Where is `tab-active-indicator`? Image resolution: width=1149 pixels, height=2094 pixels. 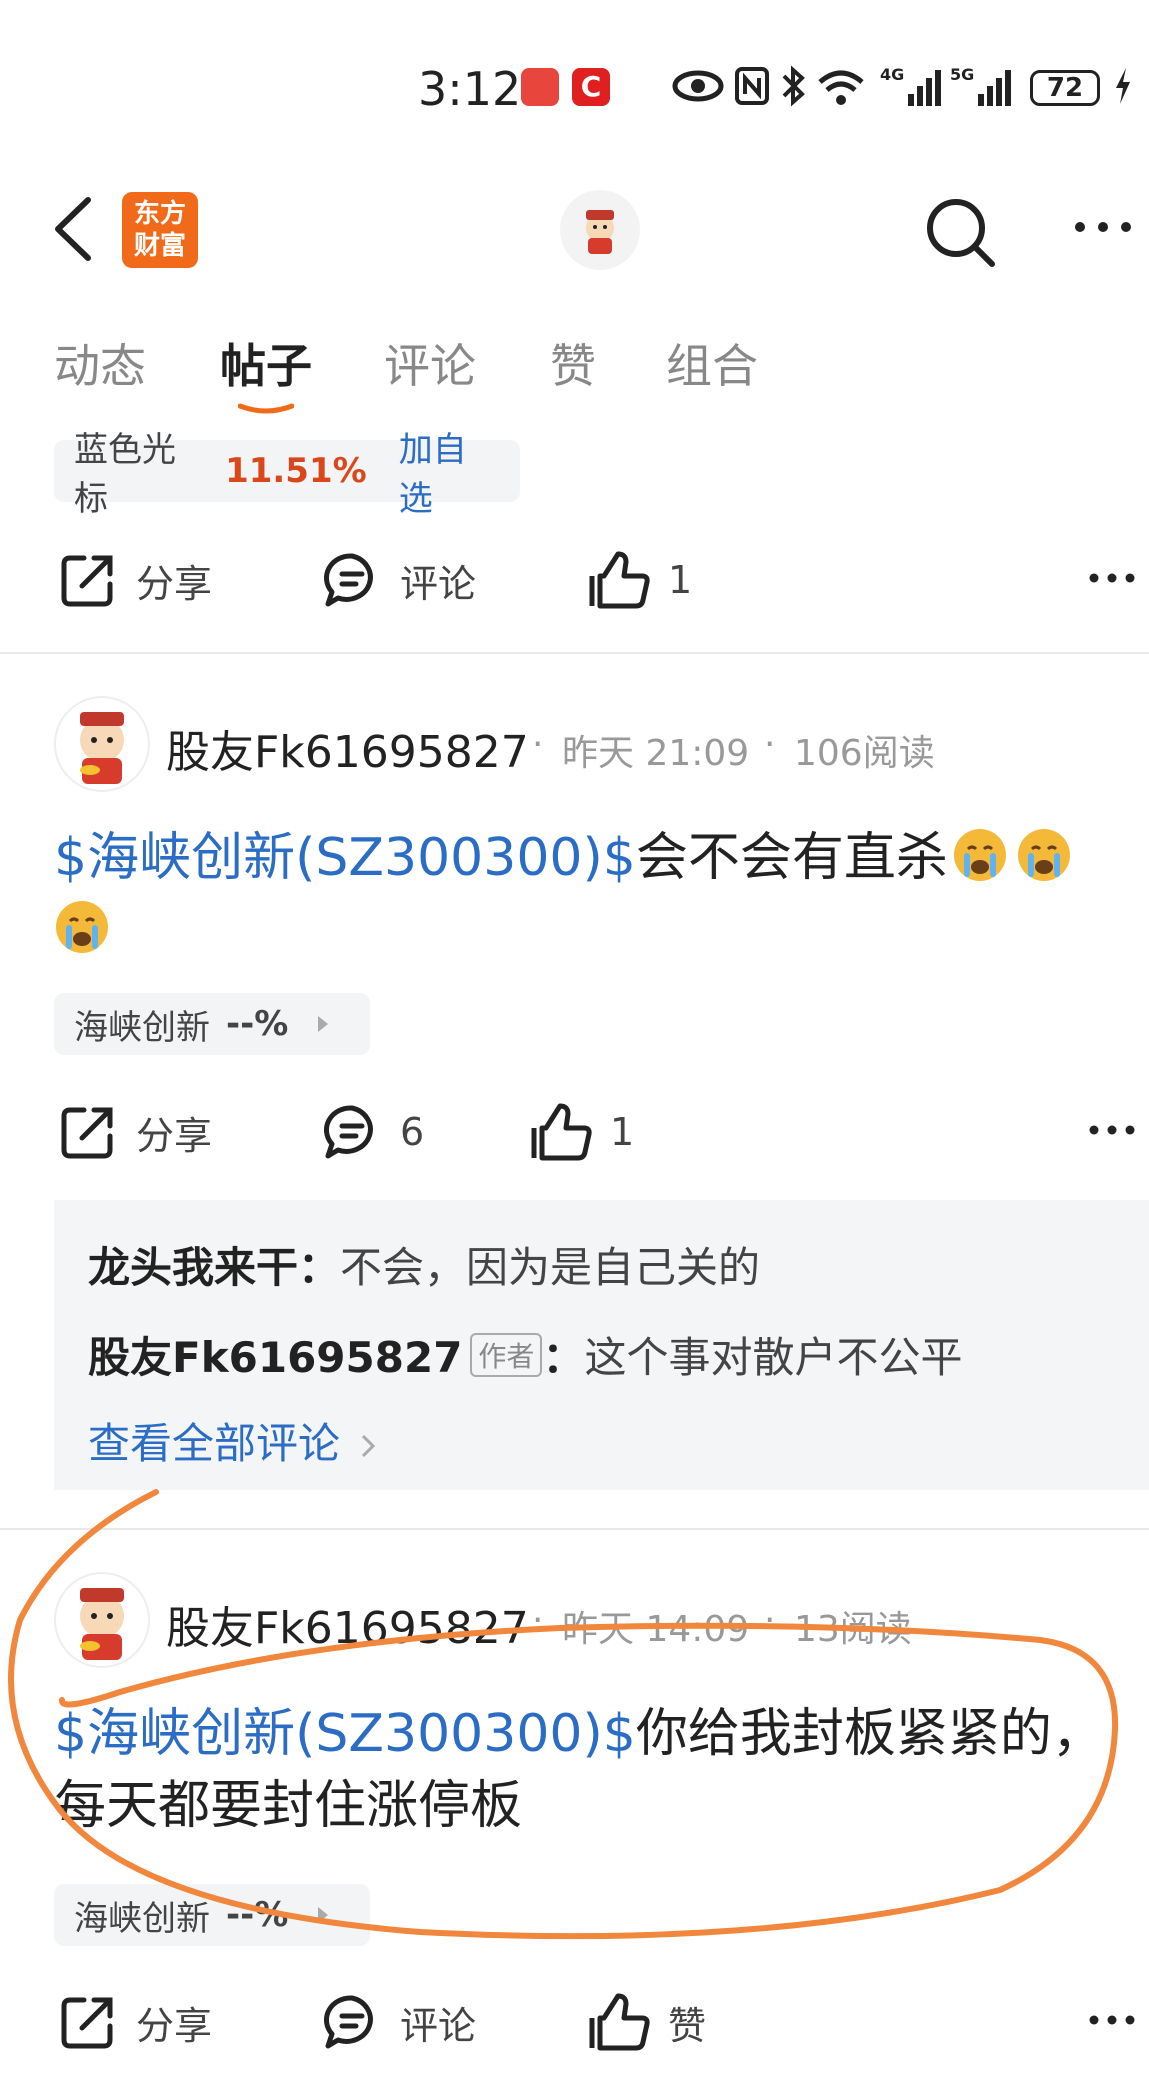
tab-active-indicator is located at coordinates (266, 408).